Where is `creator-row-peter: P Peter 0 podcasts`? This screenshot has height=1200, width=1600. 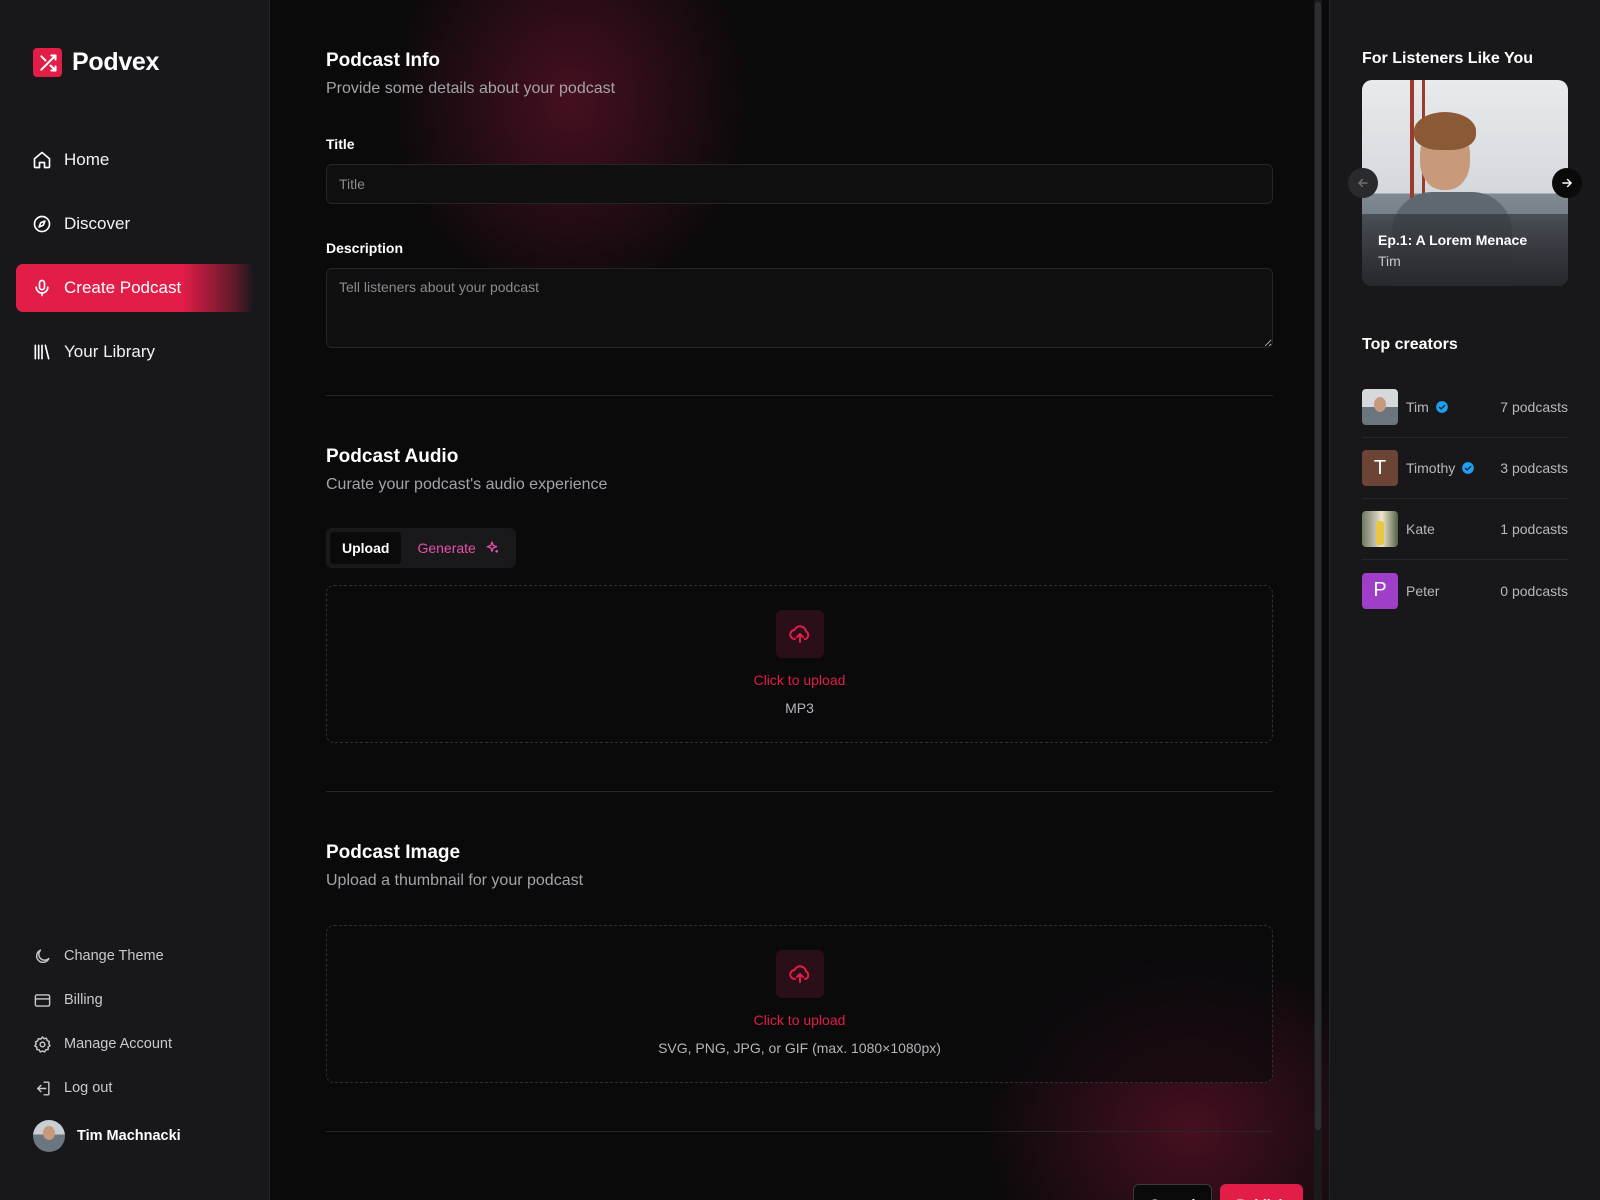
creator-row-peter: P Peter 0 podcasts is located at coordinates (1465, 590).